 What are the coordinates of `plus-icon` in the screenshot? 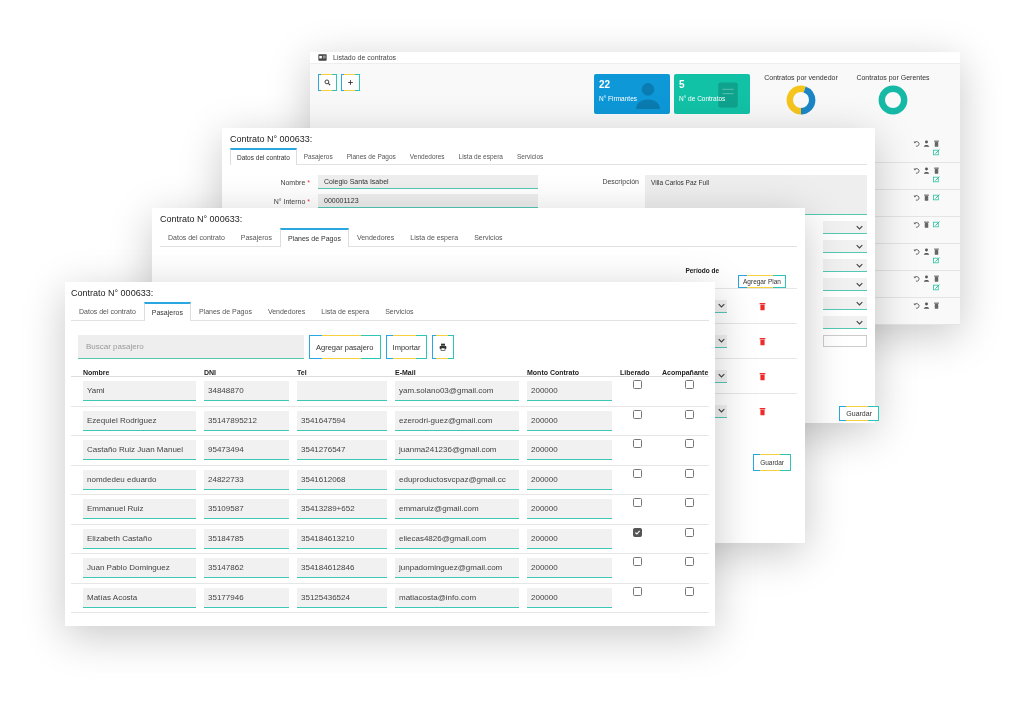 It's located at (350, 82).